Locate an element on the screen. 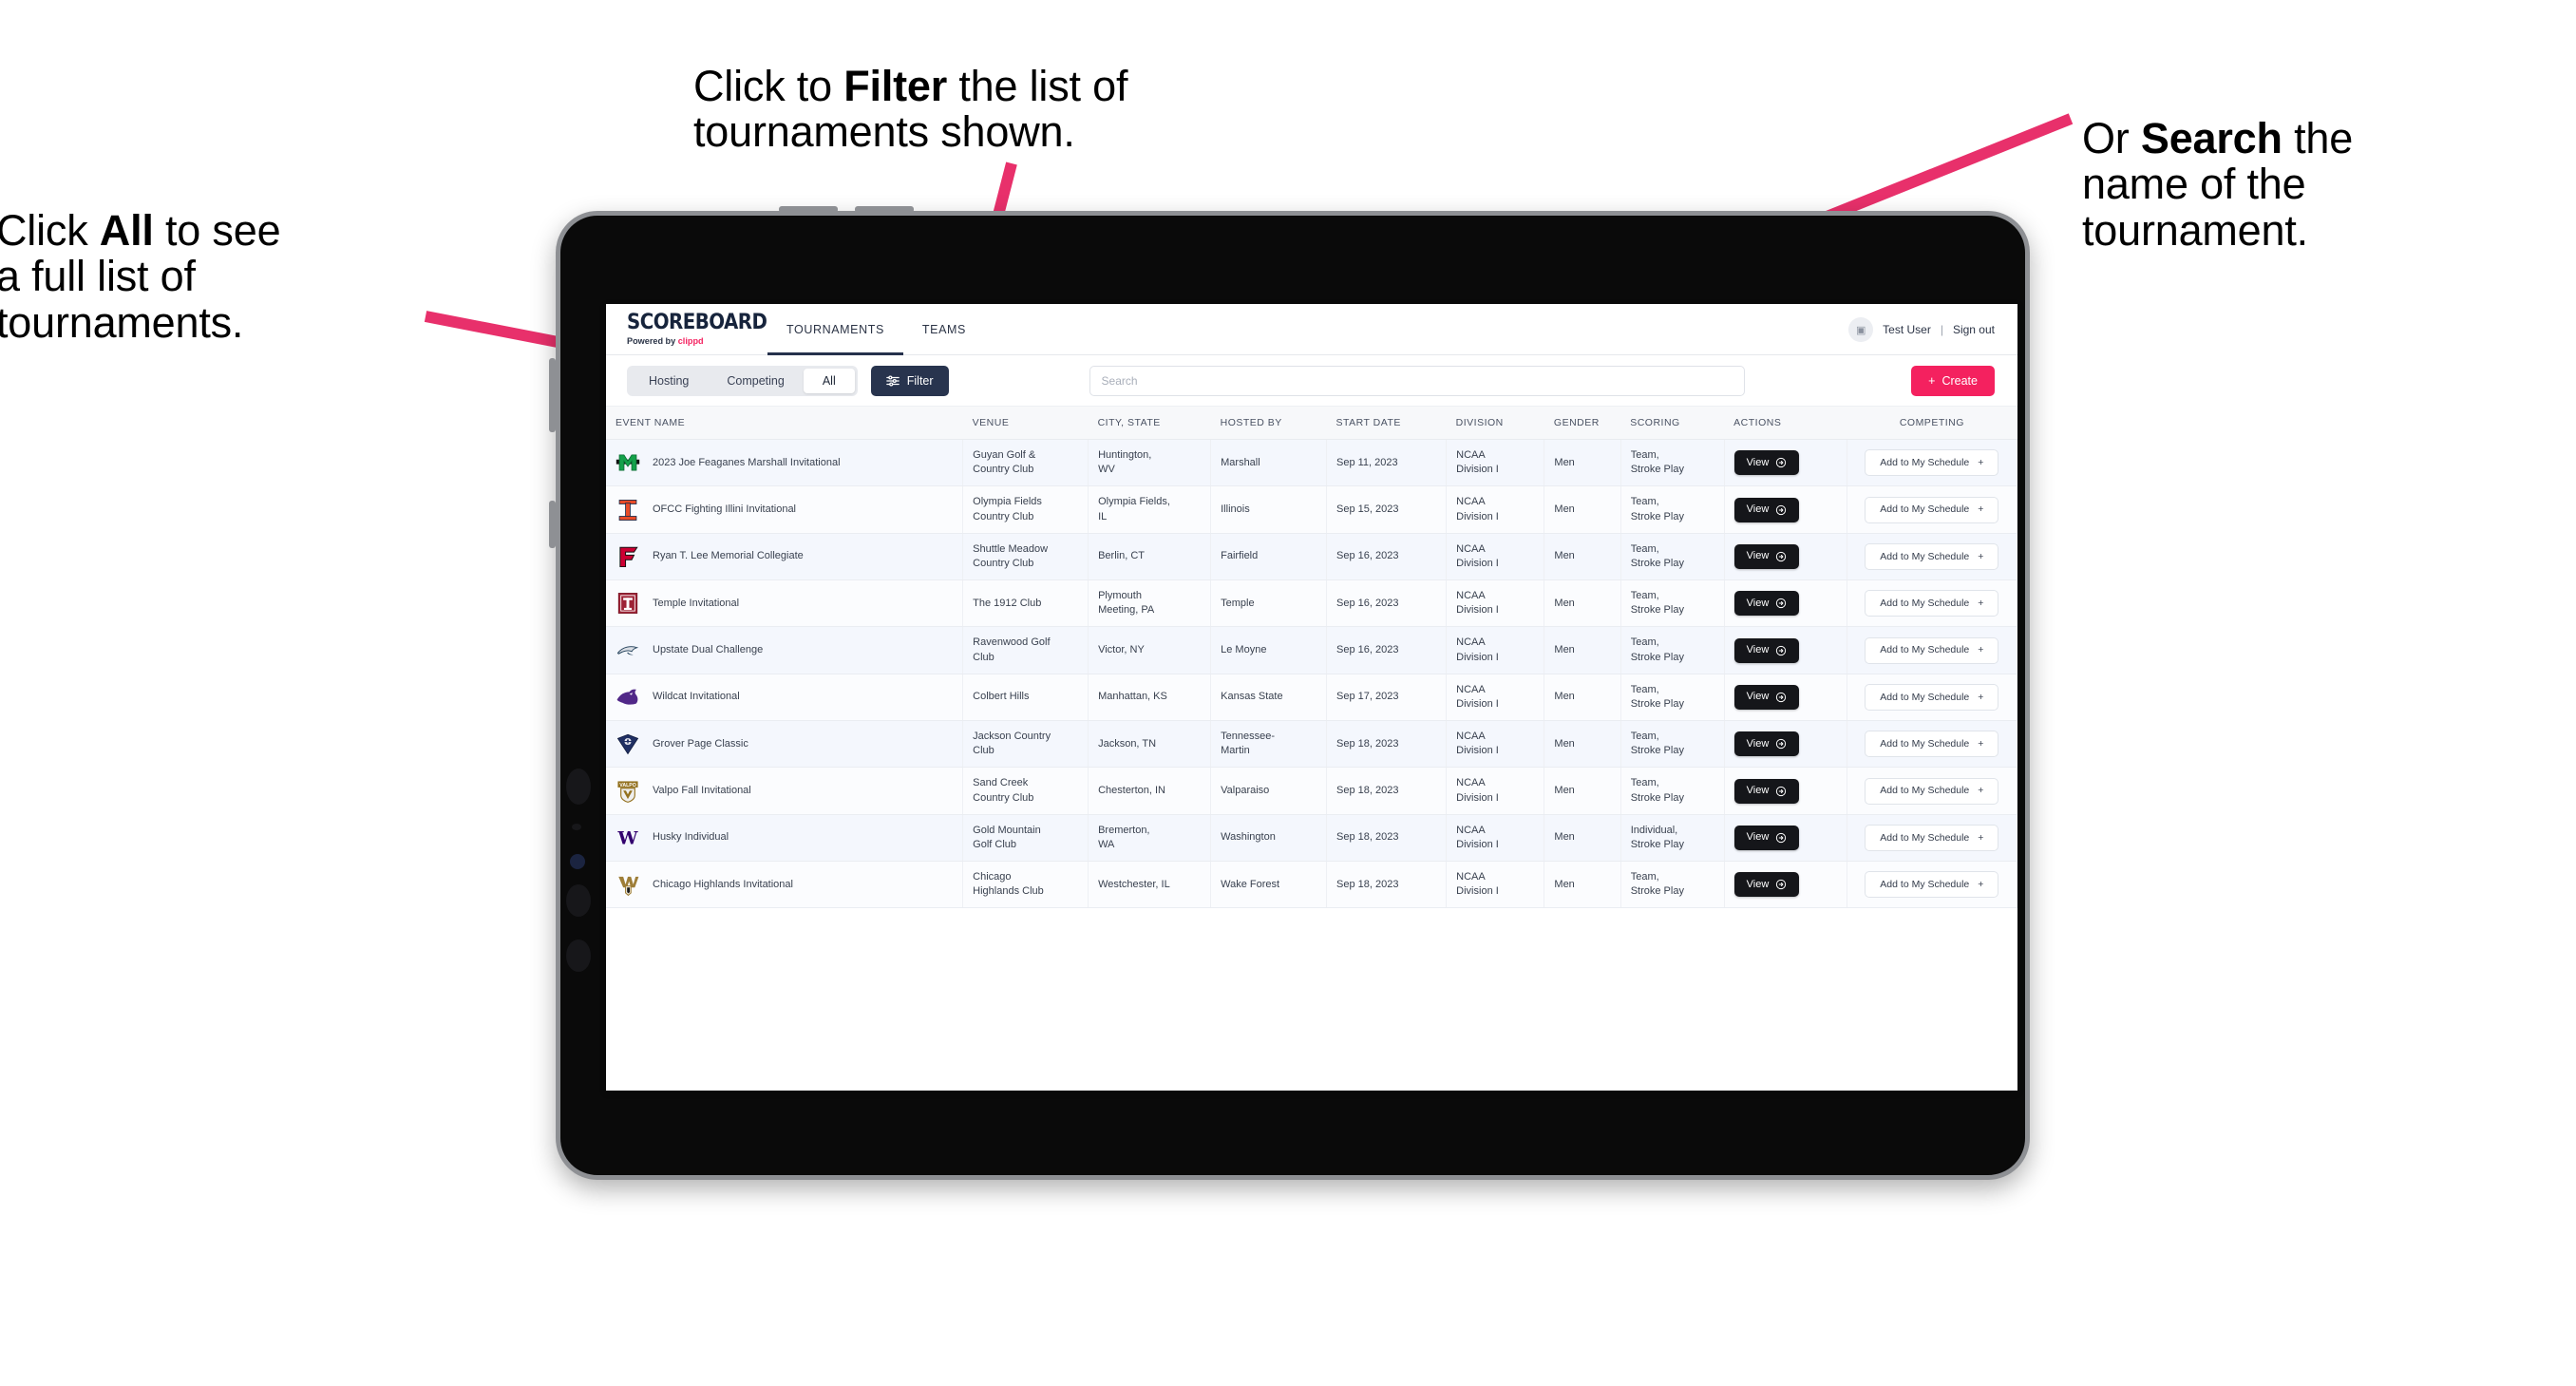  user-name: Test User is located at coordinates (1907, 329).